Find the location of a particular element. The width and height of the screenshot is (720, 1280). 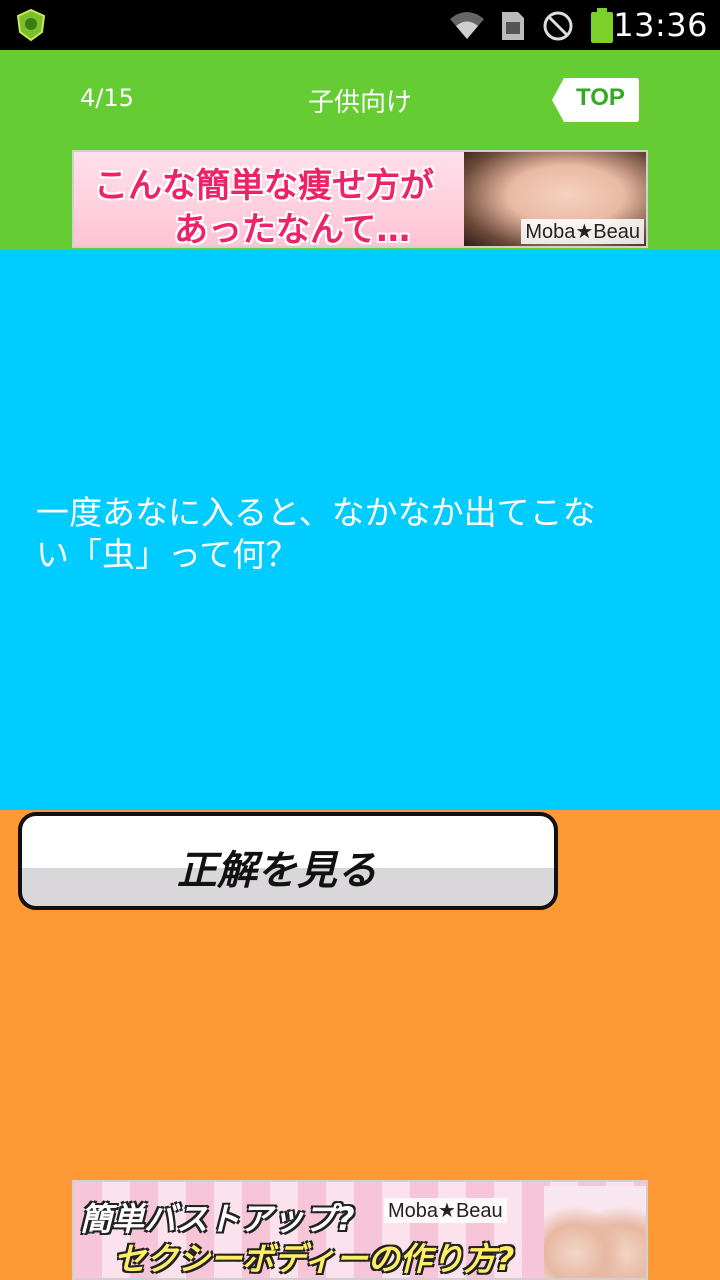

top-banner-ad: こんな簡単な痩せ方が あったなんて… Moba★Beau is located at coordinates (360, 199).